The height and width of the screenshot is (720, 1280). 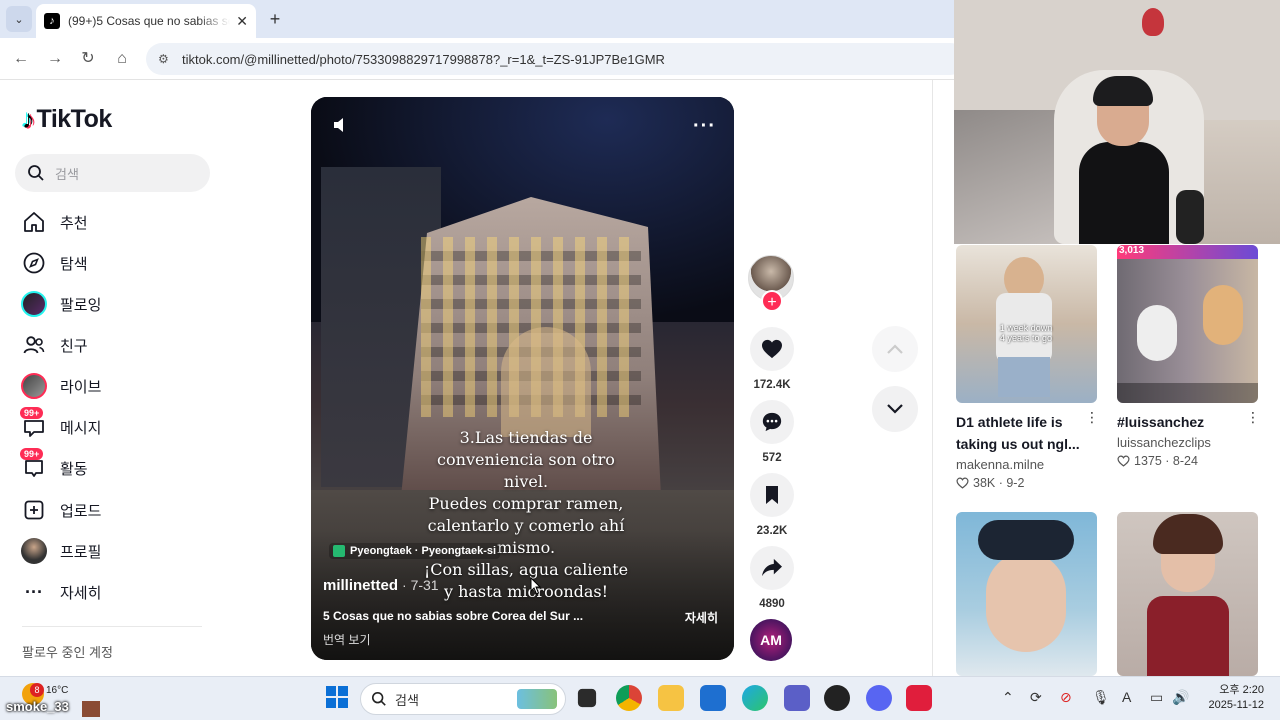 What do you see at coordinates (879, 698) in the screenshot?
I see `discord-icon` at bounding box center [879, 698].